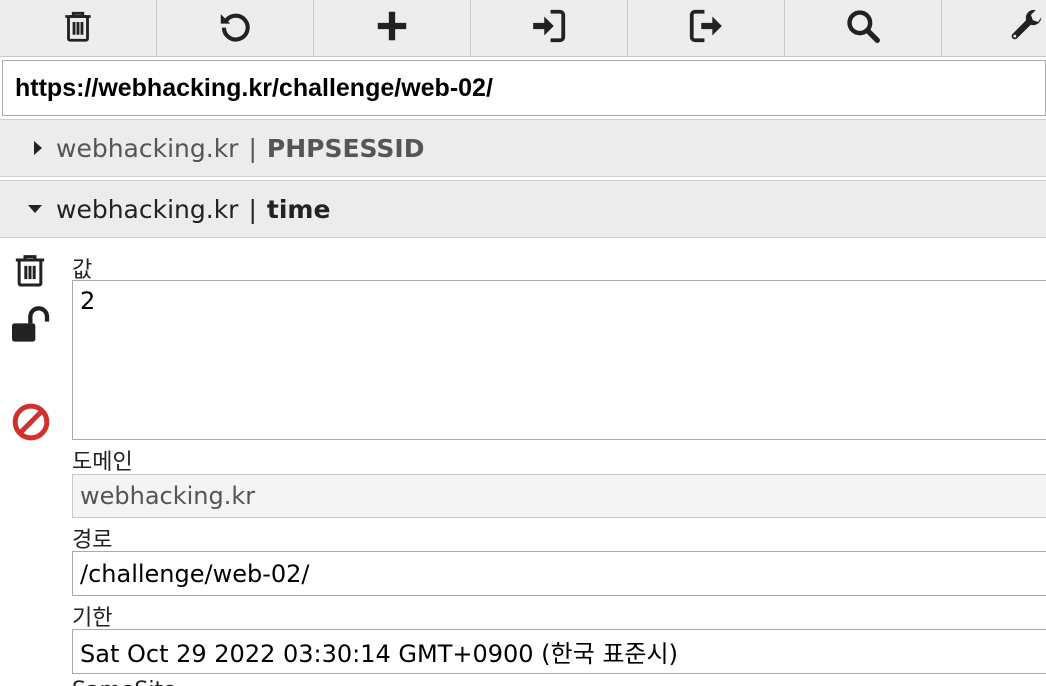  I want to click on toolbar, so click(523, 28).